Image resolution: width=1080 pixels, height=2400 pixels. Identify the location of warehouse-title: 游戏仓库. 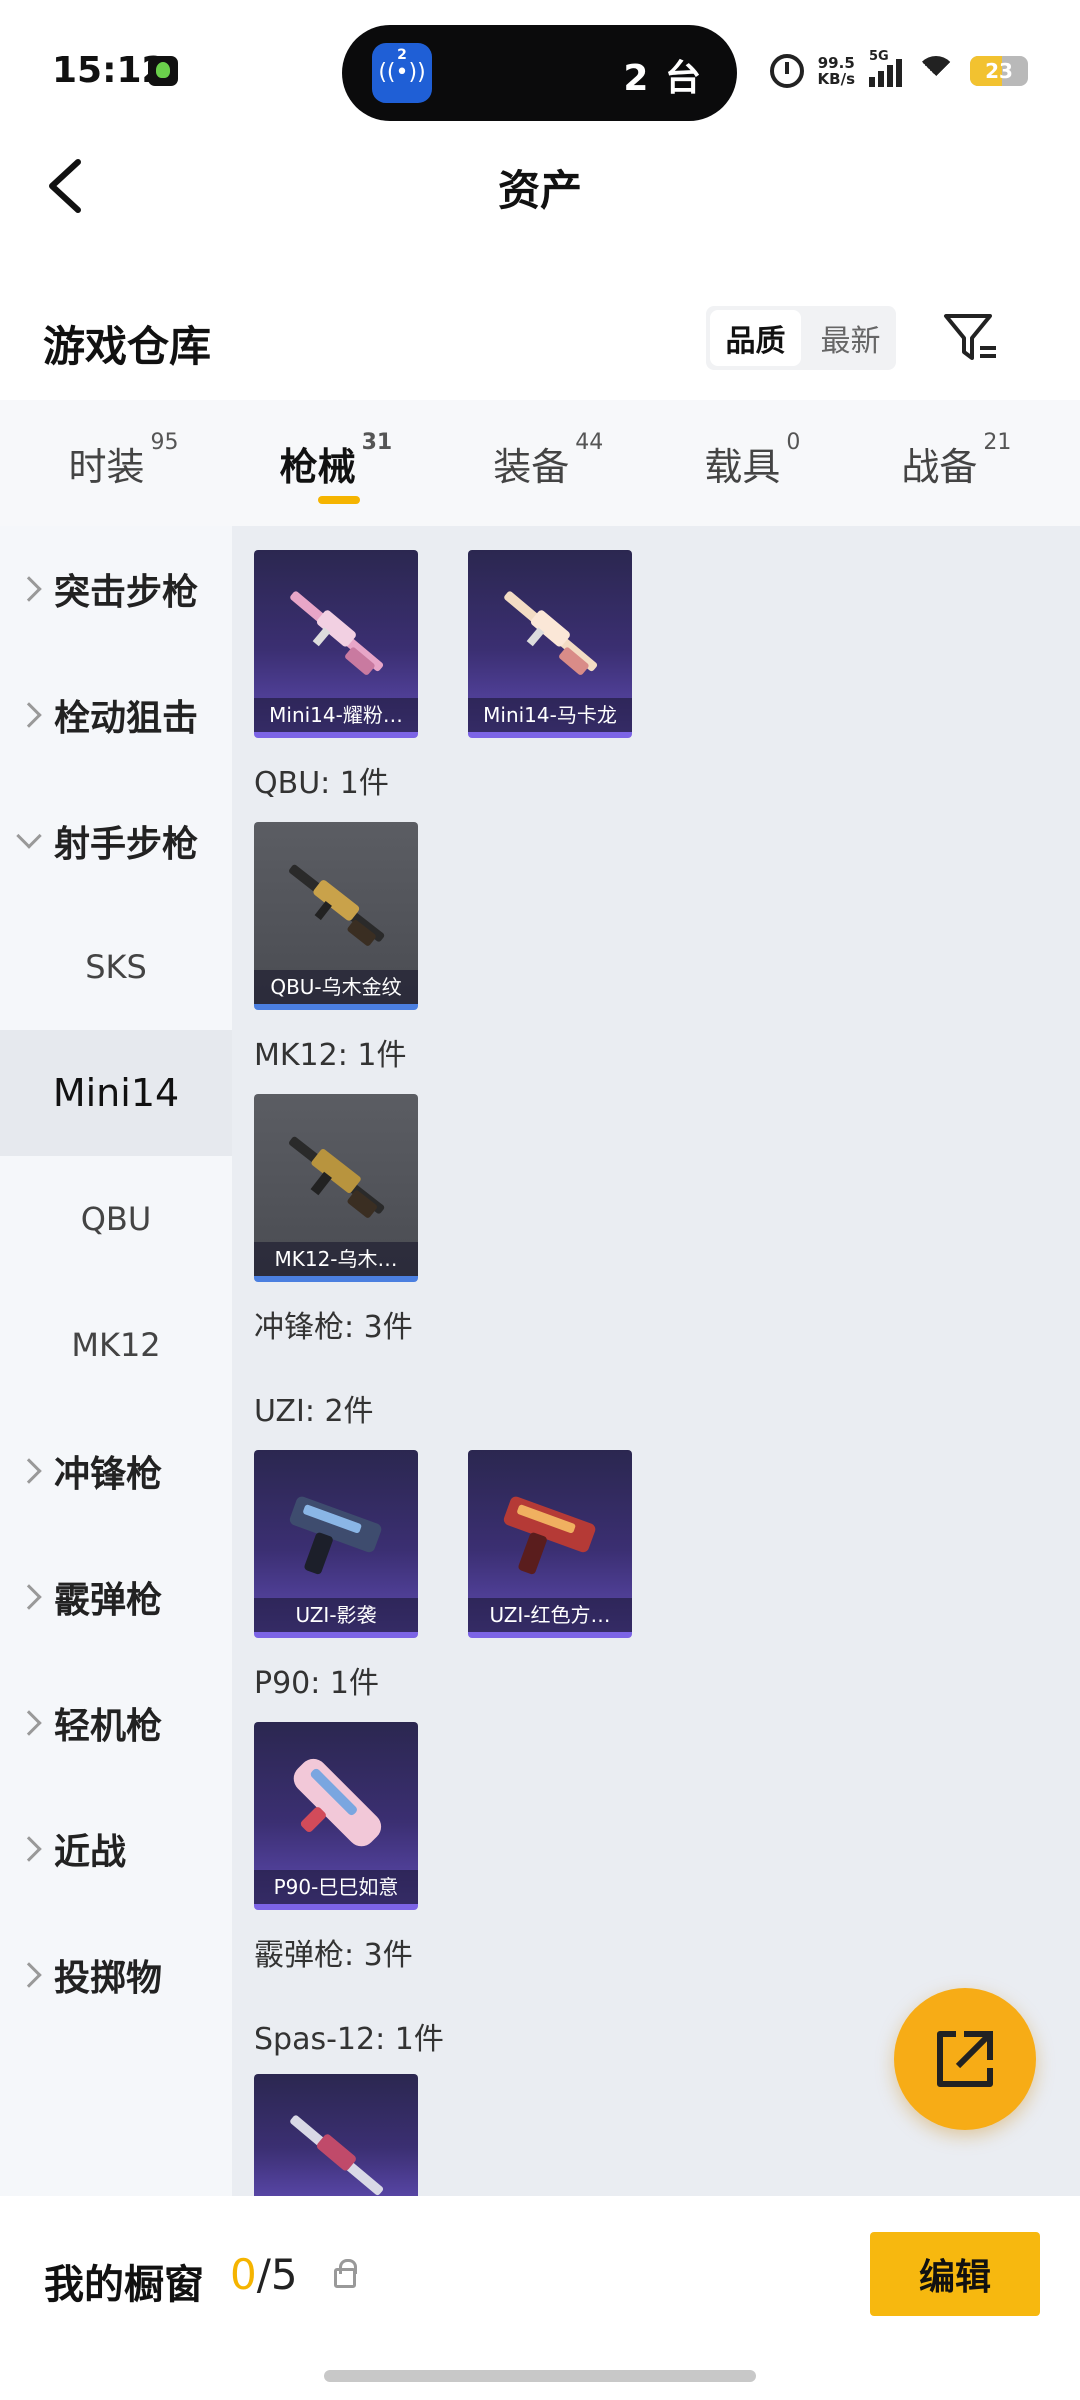
(127, 346).